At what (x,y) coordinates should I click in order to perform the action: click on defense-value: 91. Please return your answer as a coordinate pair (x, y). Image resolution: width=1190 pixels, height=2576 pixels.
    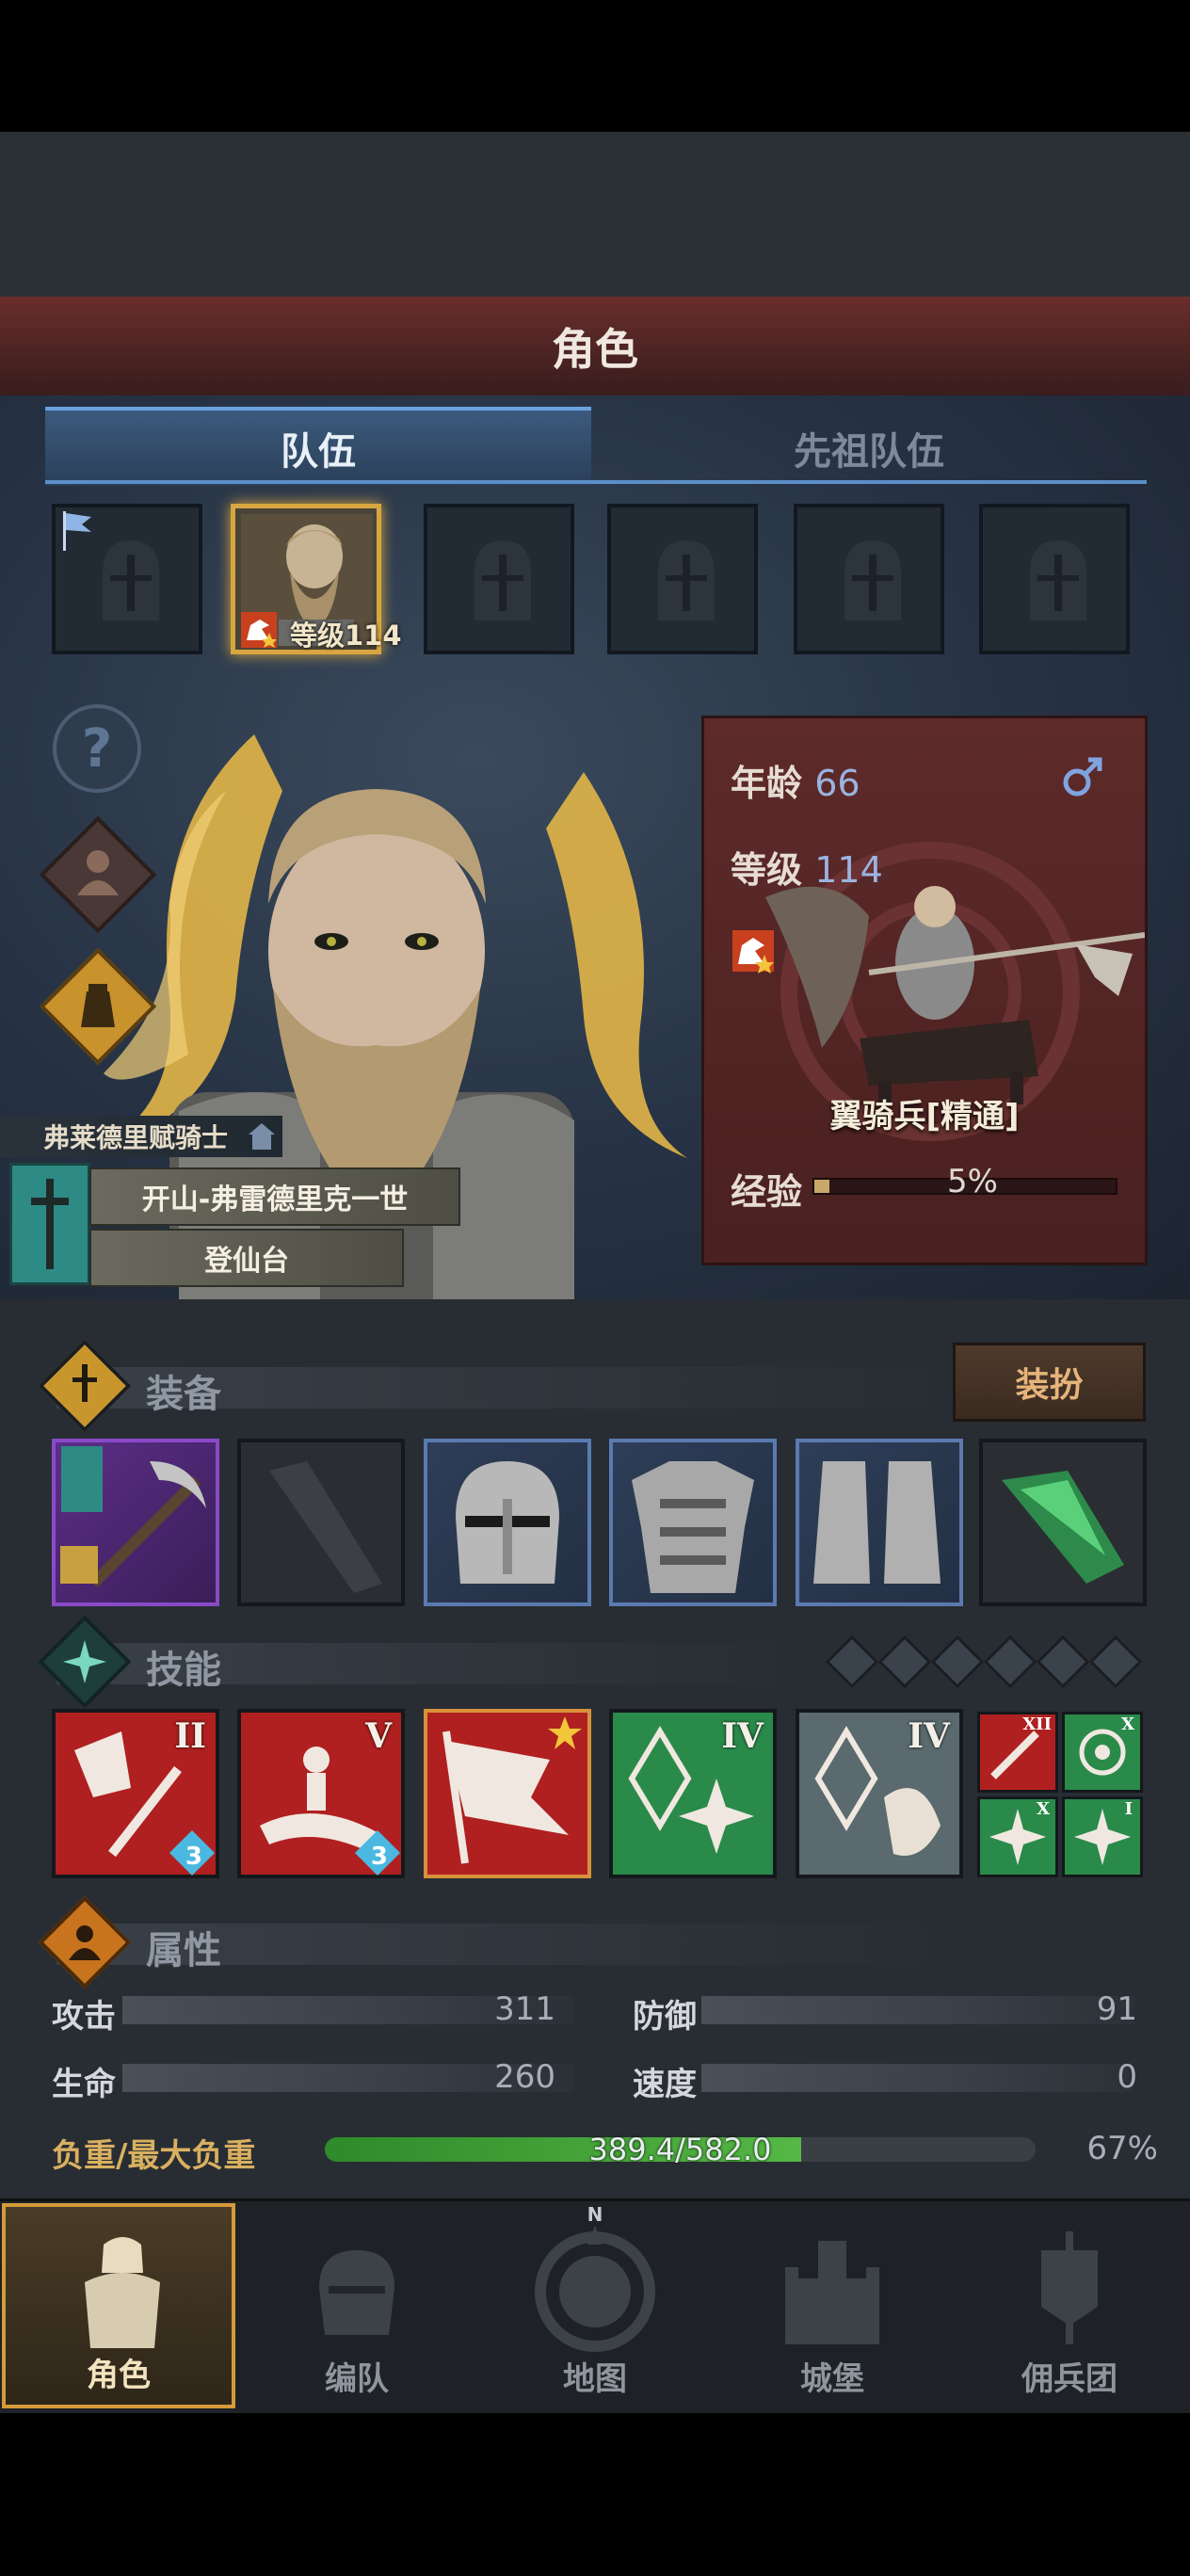
    Looking at the image, I should click on (1116, 2009).